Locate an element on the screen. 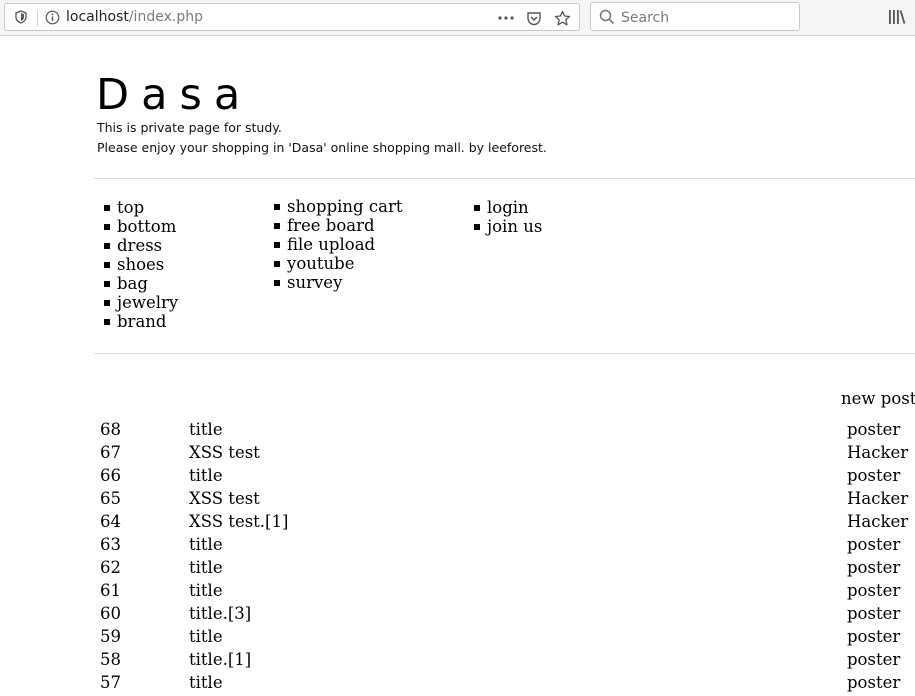 The width and height of the screenshot is (915, 696). post-number: 68 is located at coordinates (110, 429).